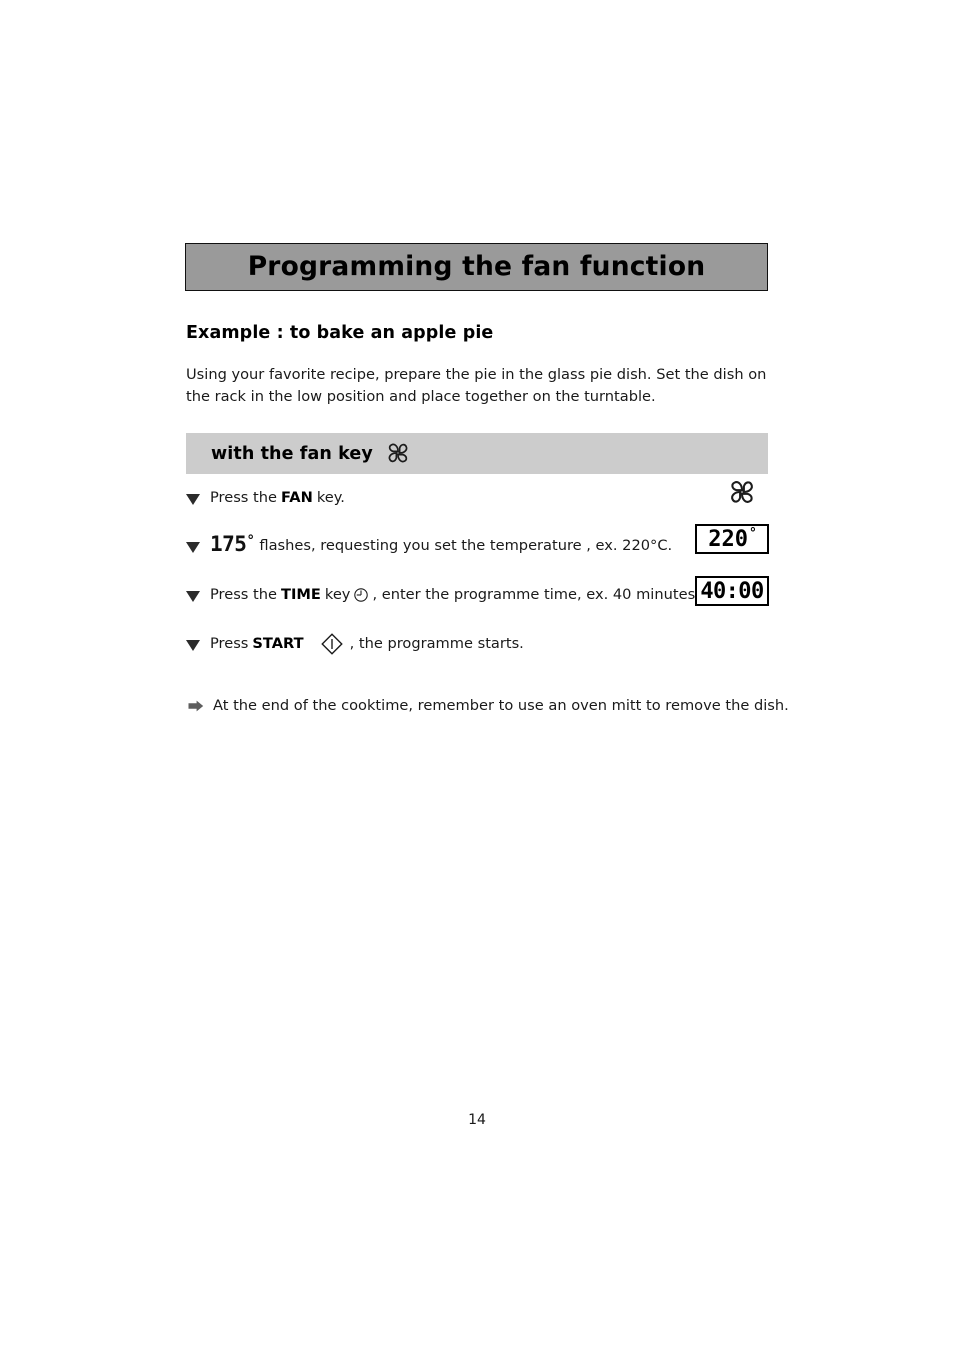  Describe the element at coordinates (297, 498) in the screenshot. I see `step1-bold-key: FAN` at that location.